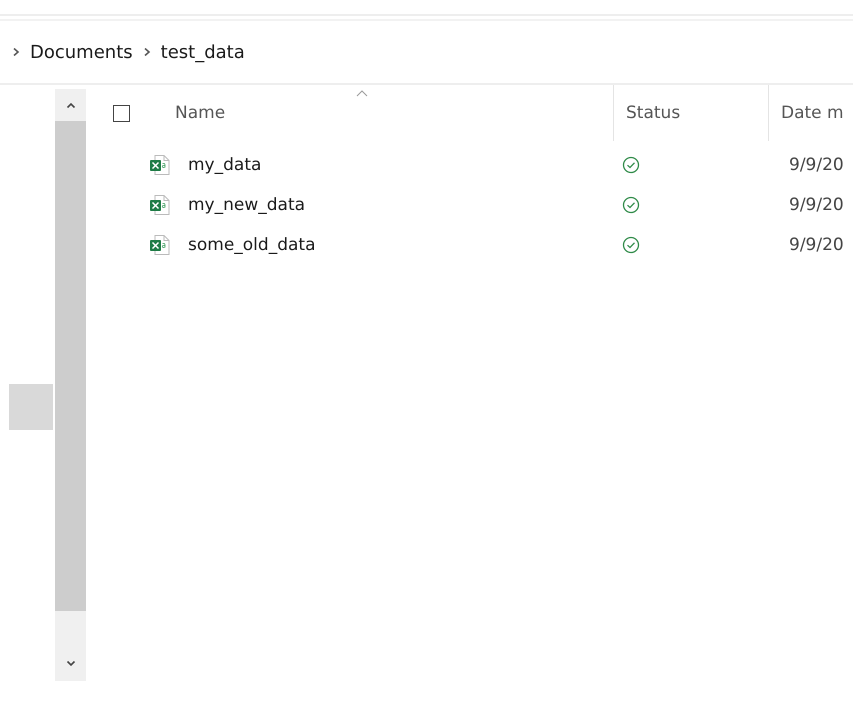 Image resolution: width=853 pixels, height=715 pixels. Describe the element at coordinates (690, 113) in the screenshot. I see `column-header: Status` at that location.